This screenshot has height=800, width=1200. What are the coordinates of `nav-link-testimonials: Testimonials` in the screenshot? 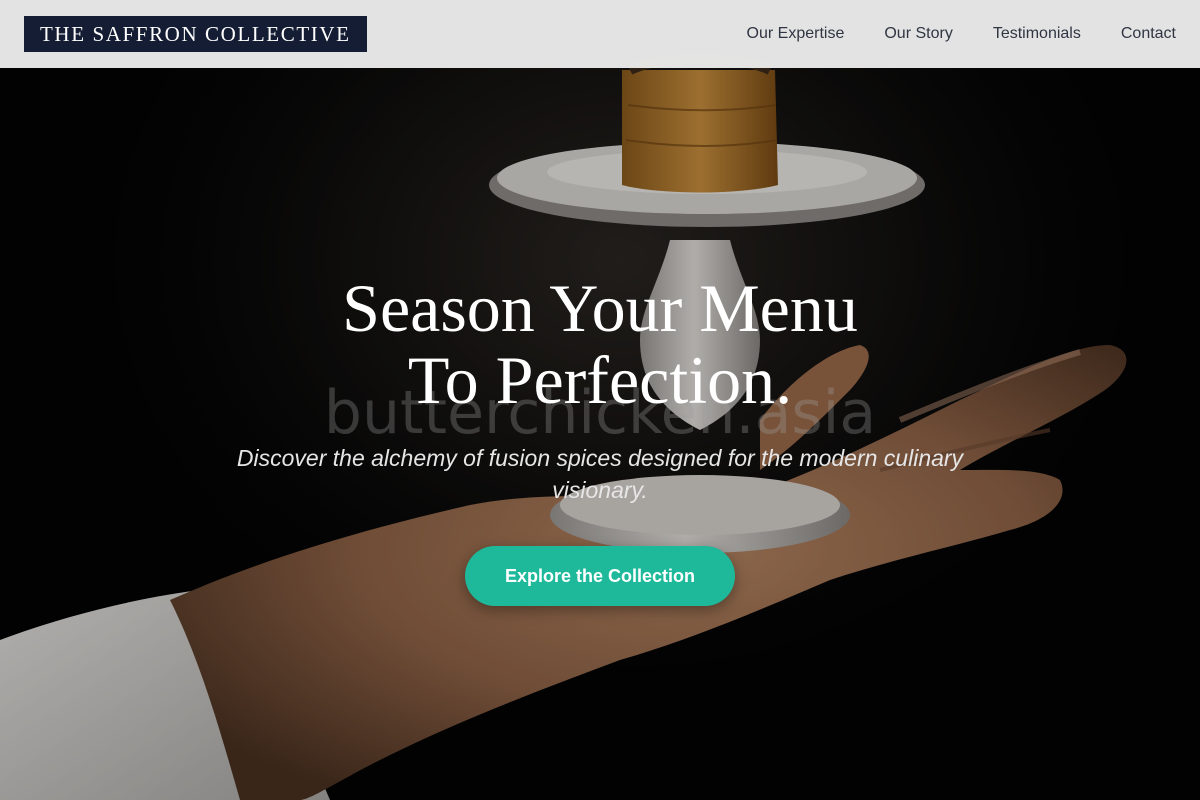 It's located at (1037, 34).